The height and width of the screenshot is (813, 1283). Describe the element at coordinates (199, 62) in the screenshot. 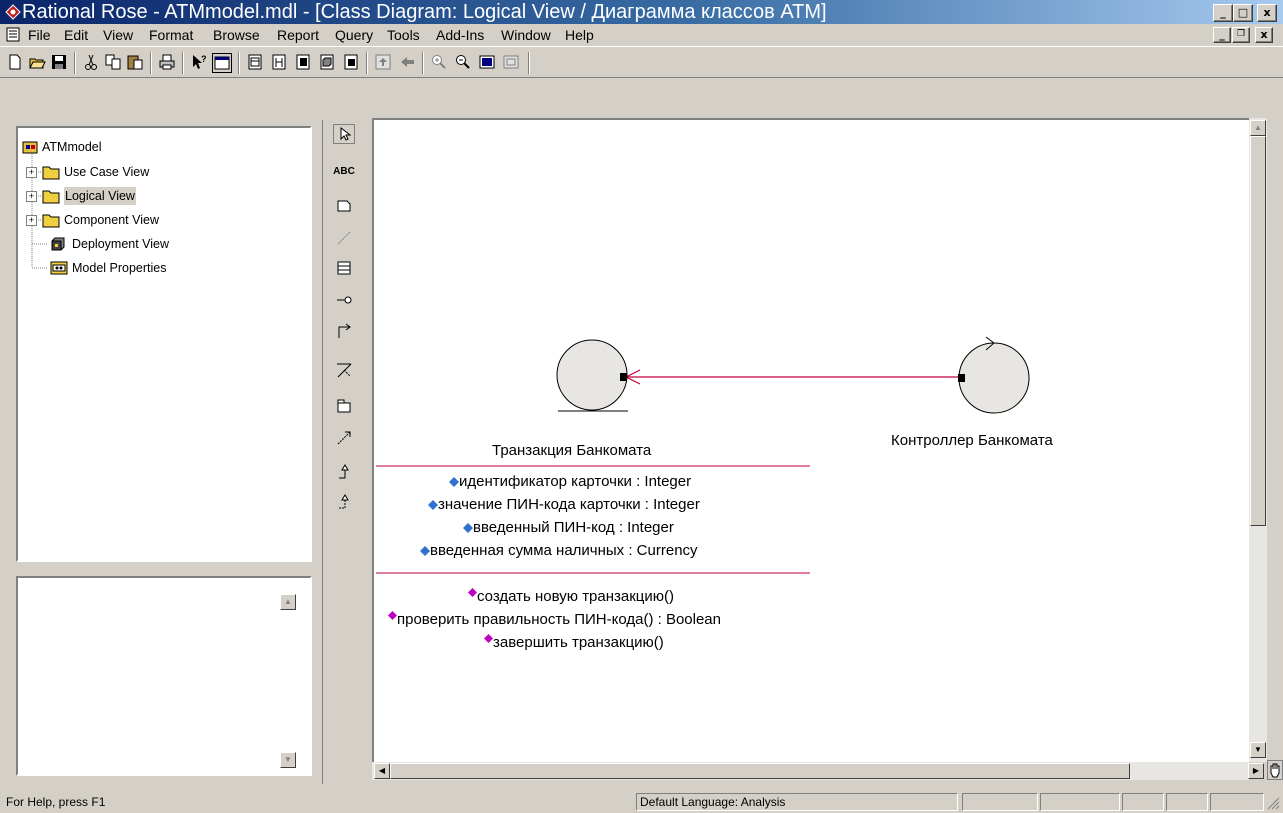

I see `context-help-icon: ?` at that location.